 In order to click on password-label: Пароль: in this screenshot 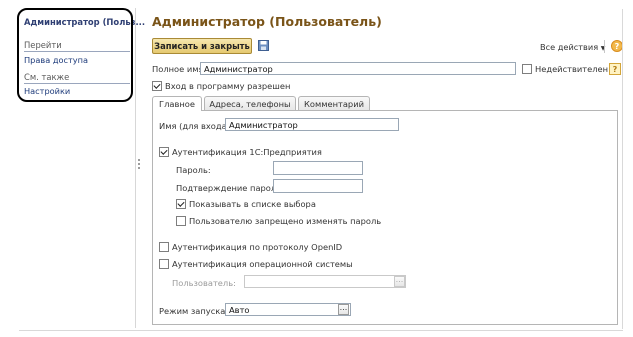, I will do `click(193, 170)`.